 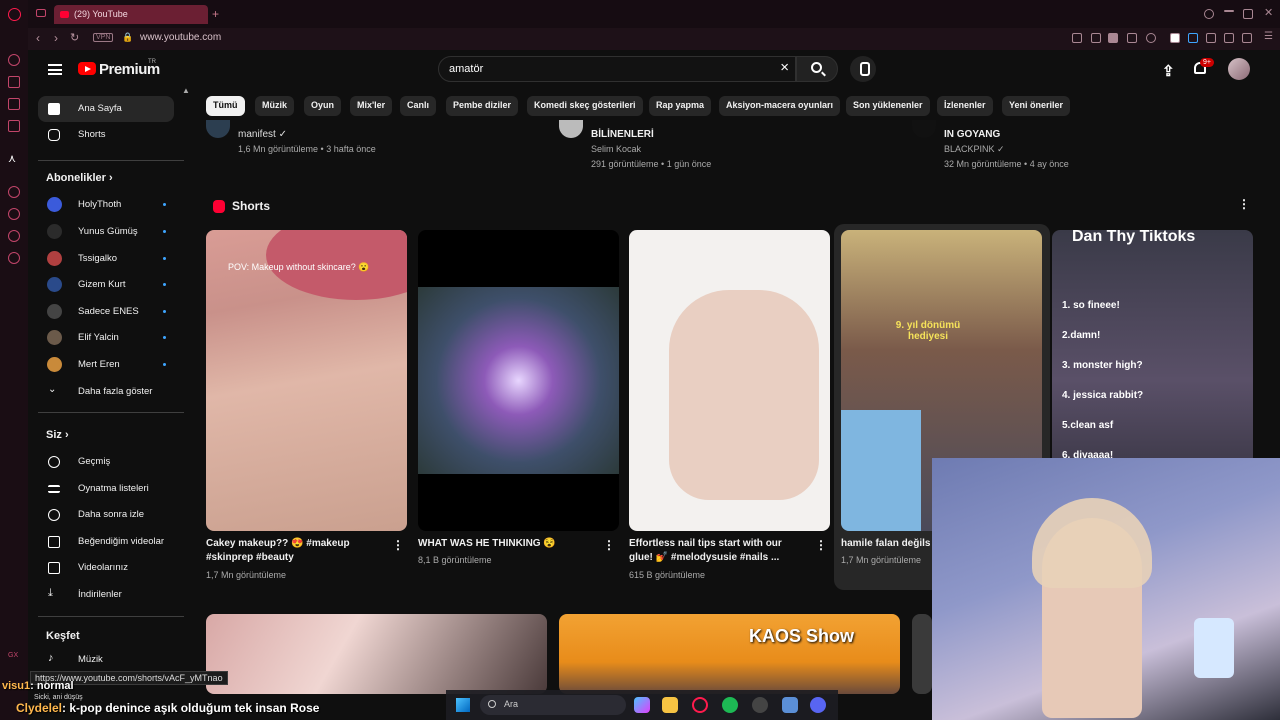 What do you see at coordinates (780, 106) in the screenshot?
I see `chip-action-adventure: Aksiyon-macera oyunları` at bounding box center [780, 106].